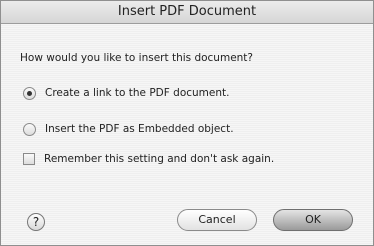 The width and height of the screenshot is (374, 246). Describe the element at coordinates (29, 159) in the screenshot. I see `remember-checkbox` at that location.